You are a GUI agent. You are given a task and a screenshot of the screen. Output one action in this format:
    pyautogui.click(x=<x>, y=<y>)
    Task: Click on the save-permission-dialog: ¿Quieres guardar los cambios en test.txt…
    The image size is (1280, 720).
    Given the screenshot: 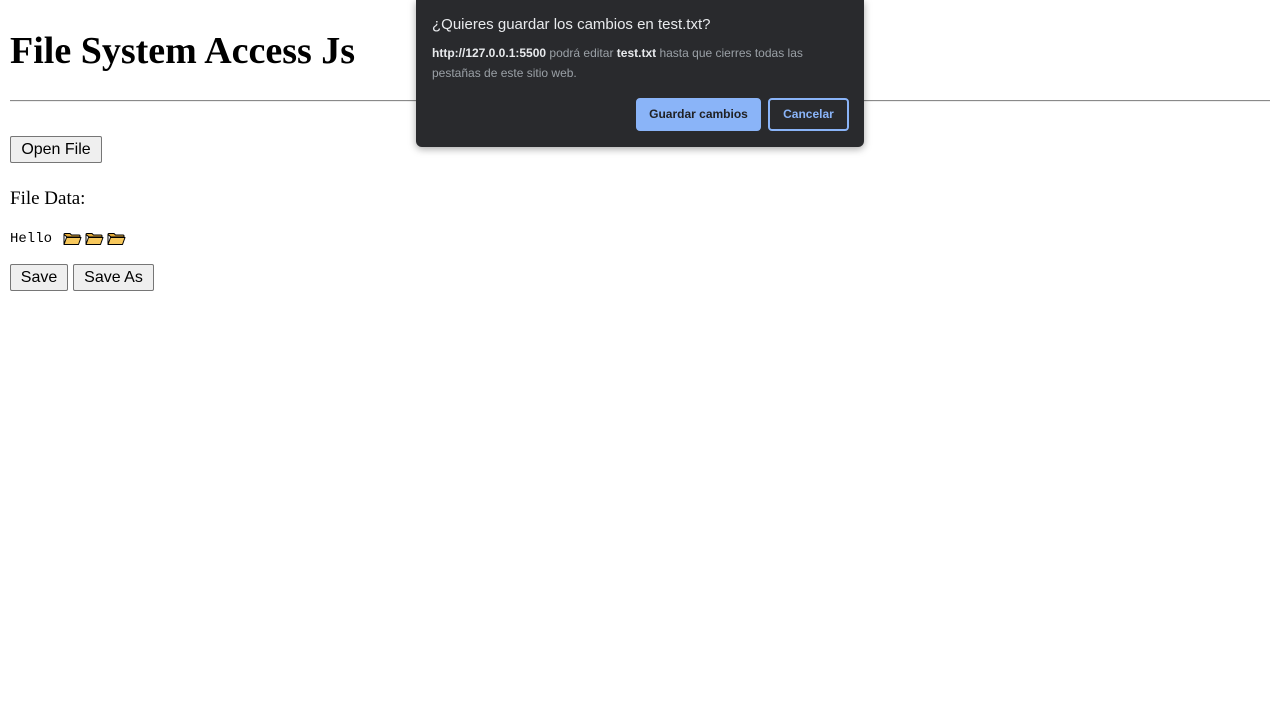 What is the action you would take?
    pyautogui.click(x=640, y=73)
    